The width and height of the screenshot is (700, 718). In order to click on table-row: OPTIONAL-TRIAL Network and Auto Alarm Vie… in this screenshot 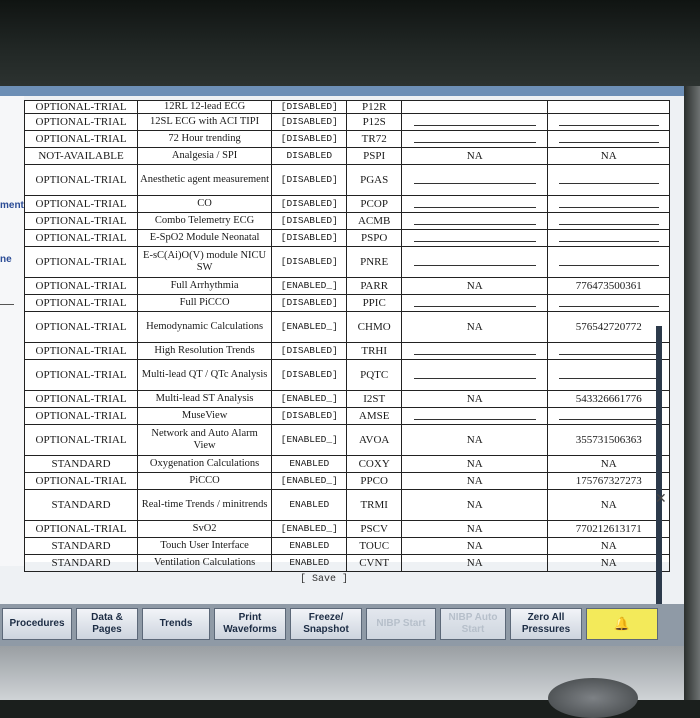, I will do `click(346, 440)`.